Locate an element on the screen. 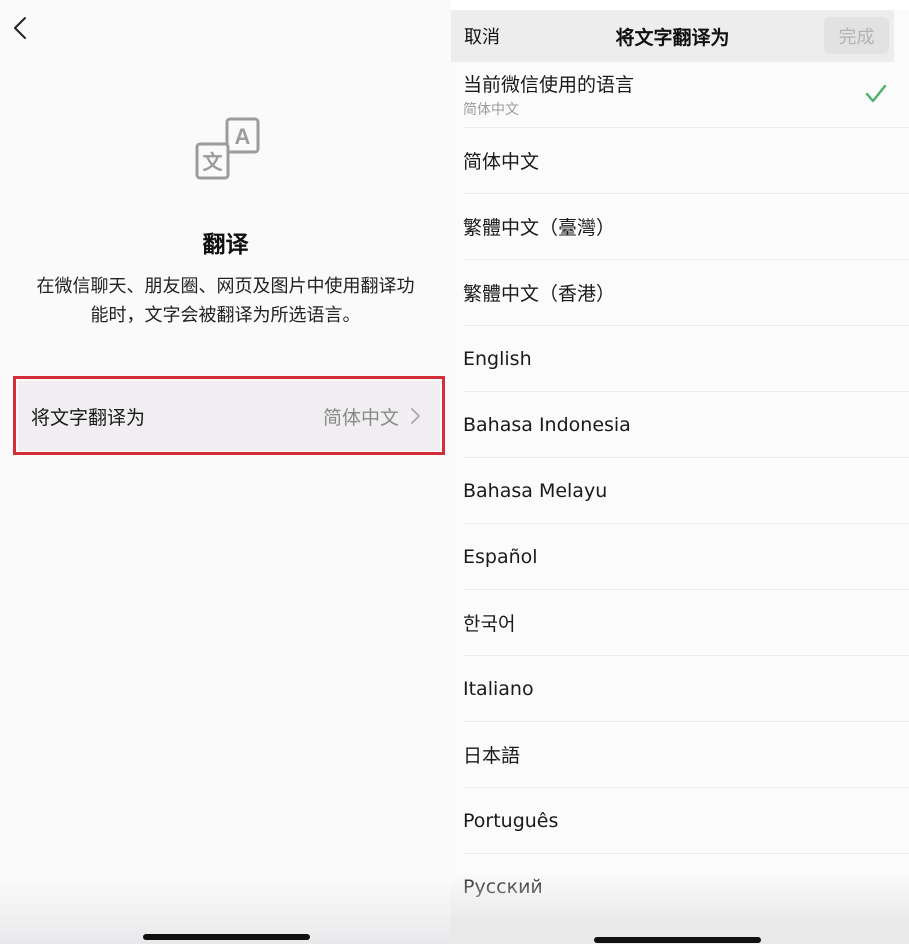 Image resolution: width=909 pixels, height=944 pixels. translate-icon: A 文 is located at coordinates (227, 148).